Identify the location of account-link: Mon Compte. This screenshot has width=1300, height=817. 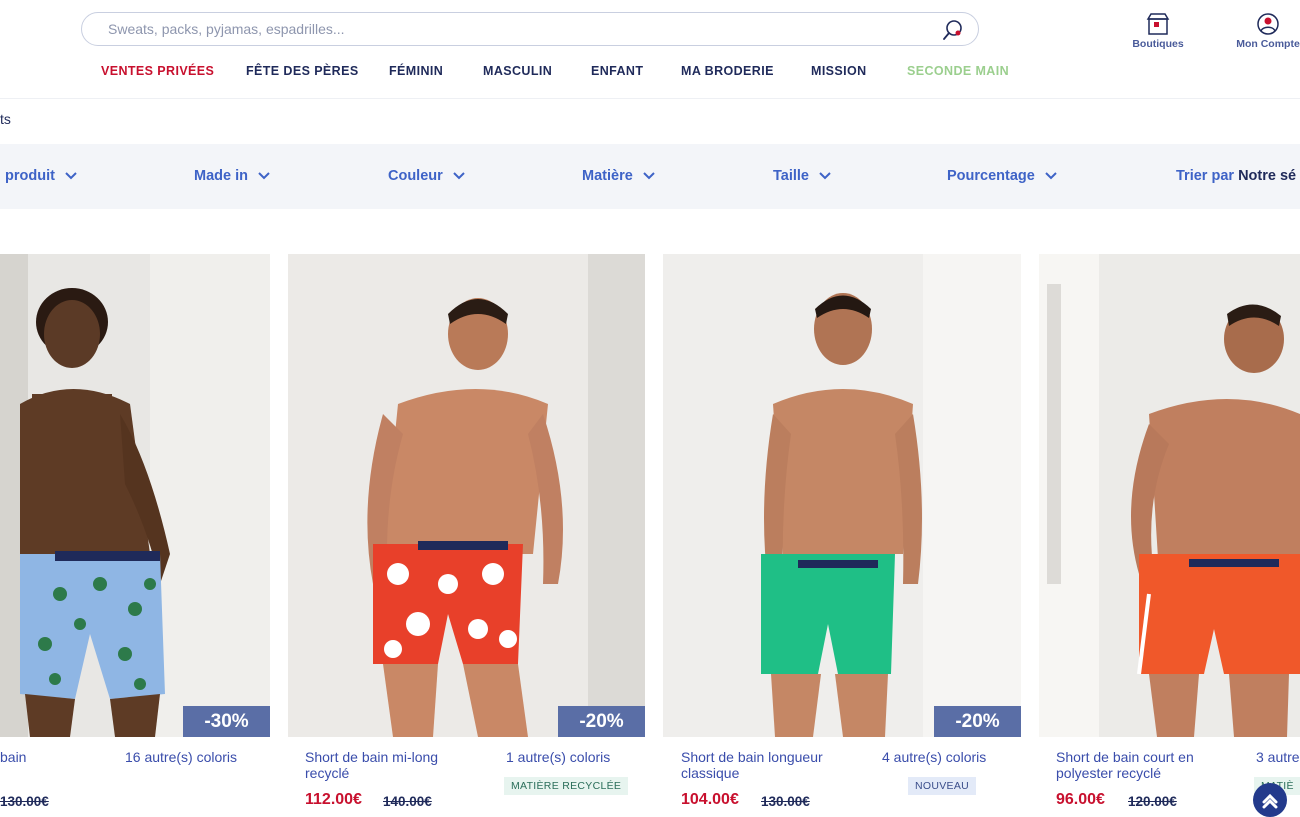
(1264, 31).